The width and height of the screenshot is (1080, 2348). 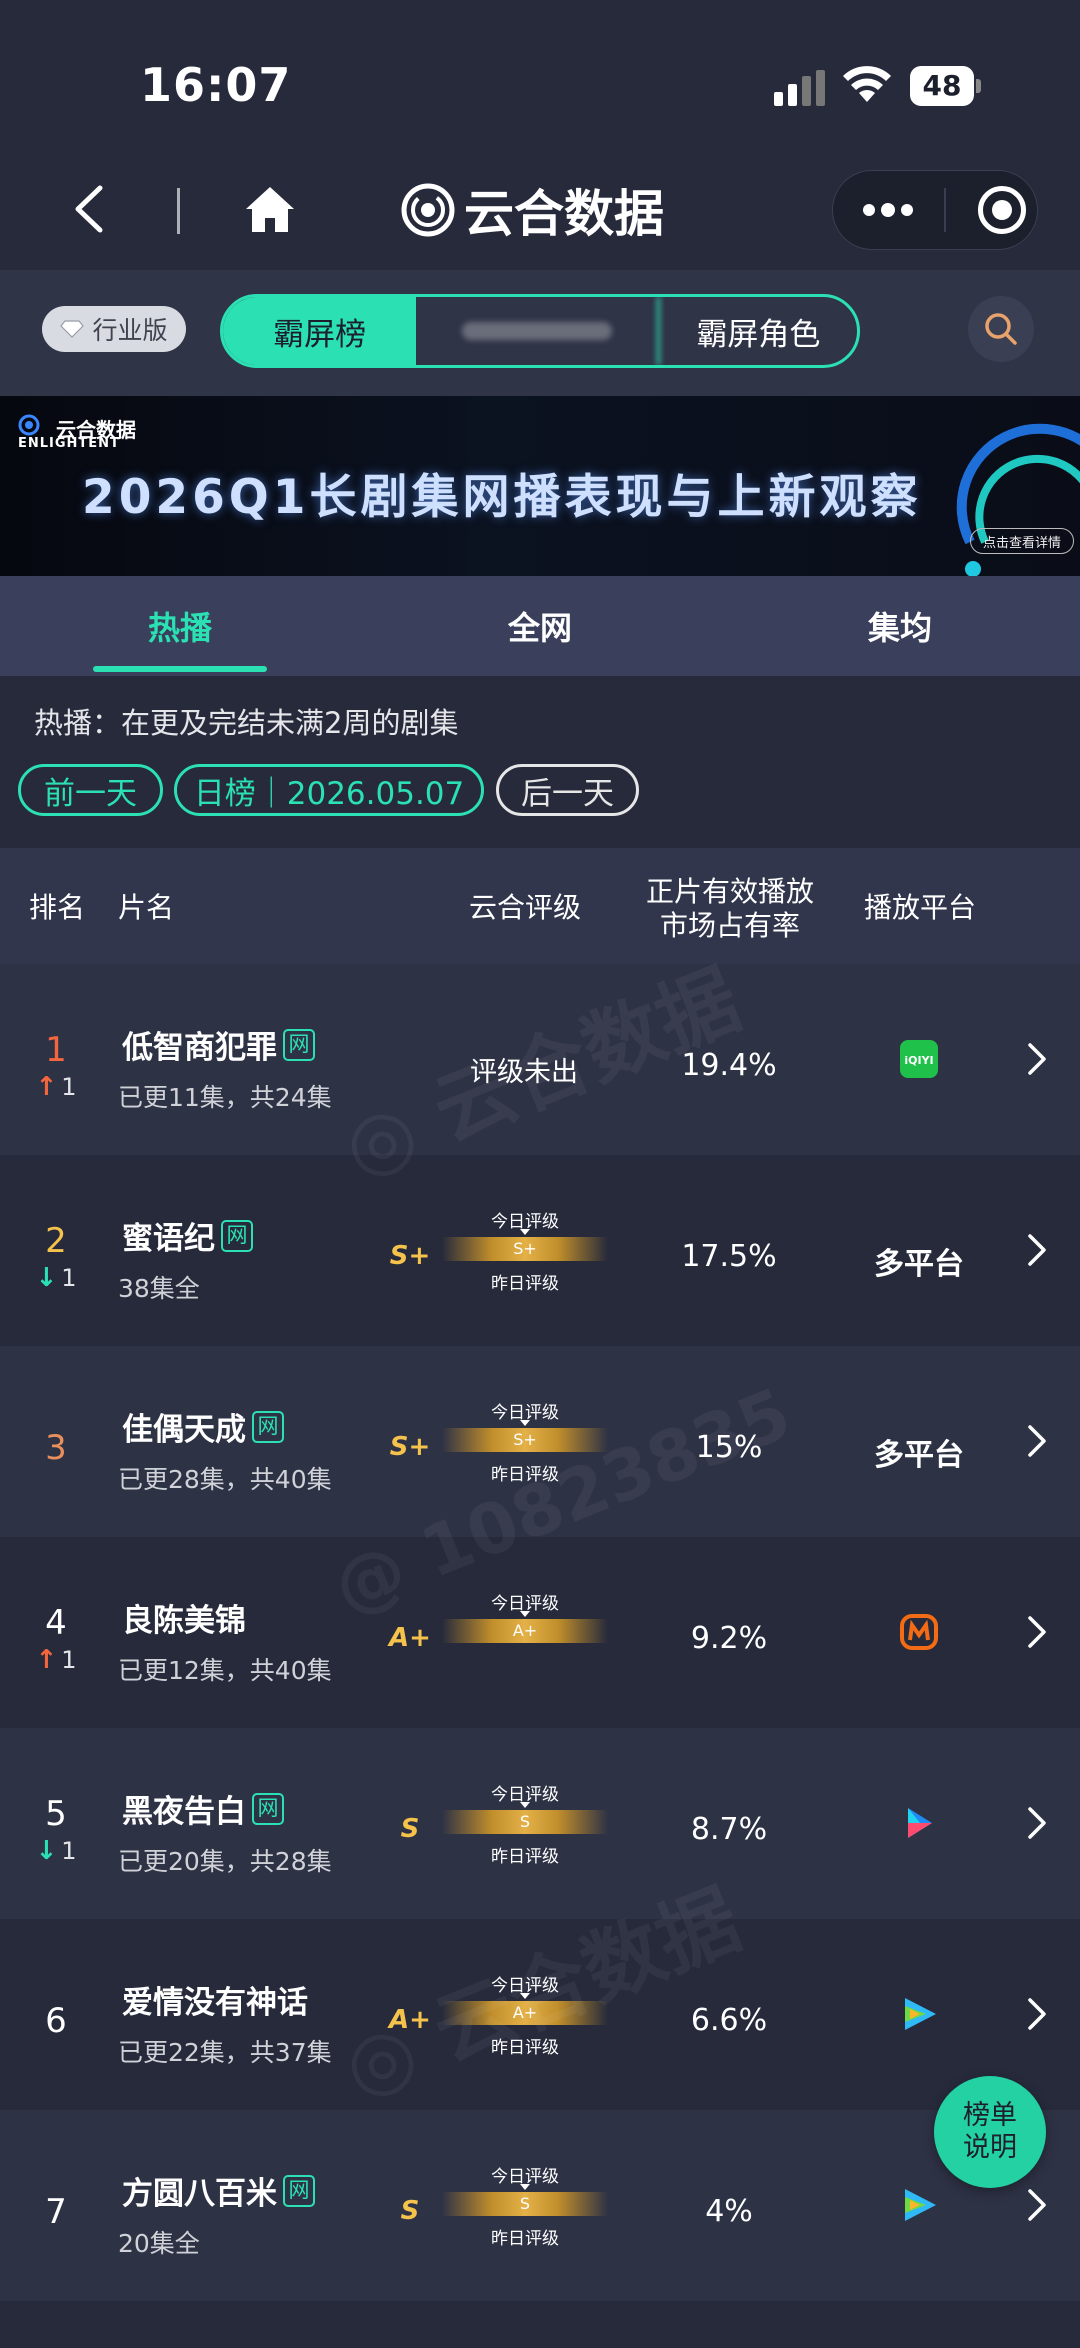 I want to click on show-title: 佳偶天成, so click(x=184, y=1430).